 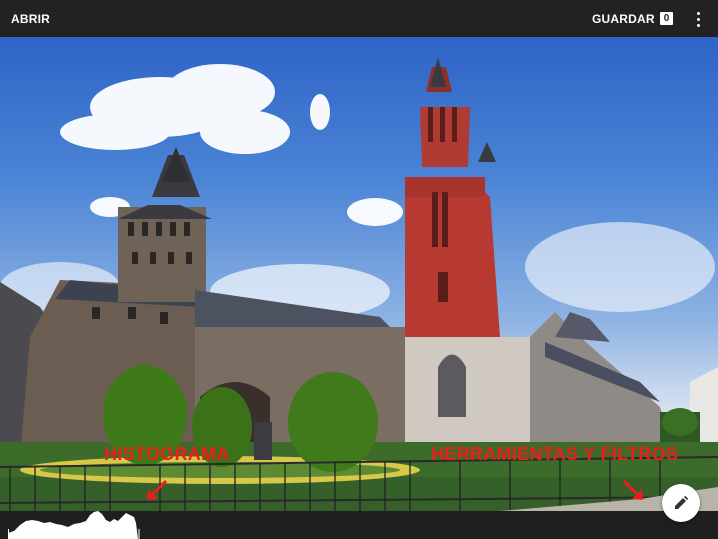 I want to click on edit-fab-button, so click(x=681, y=503).